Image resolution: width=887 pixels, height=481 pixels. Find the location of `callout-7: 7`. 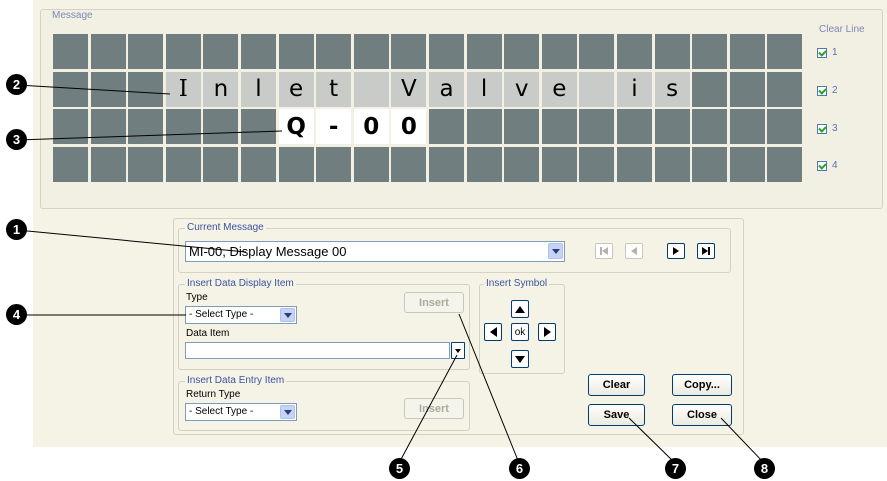

callout-7: 7 is located at coordinates (675, 468).